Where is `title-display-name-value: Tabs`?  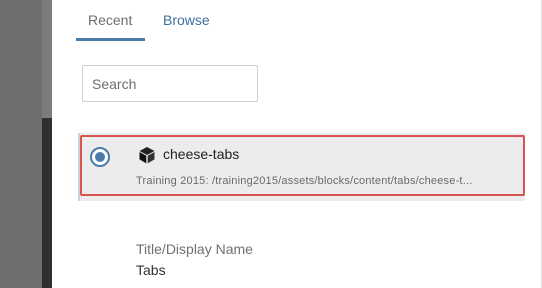 title-display-name-value: Tabs is located at coordinates (151, 270).